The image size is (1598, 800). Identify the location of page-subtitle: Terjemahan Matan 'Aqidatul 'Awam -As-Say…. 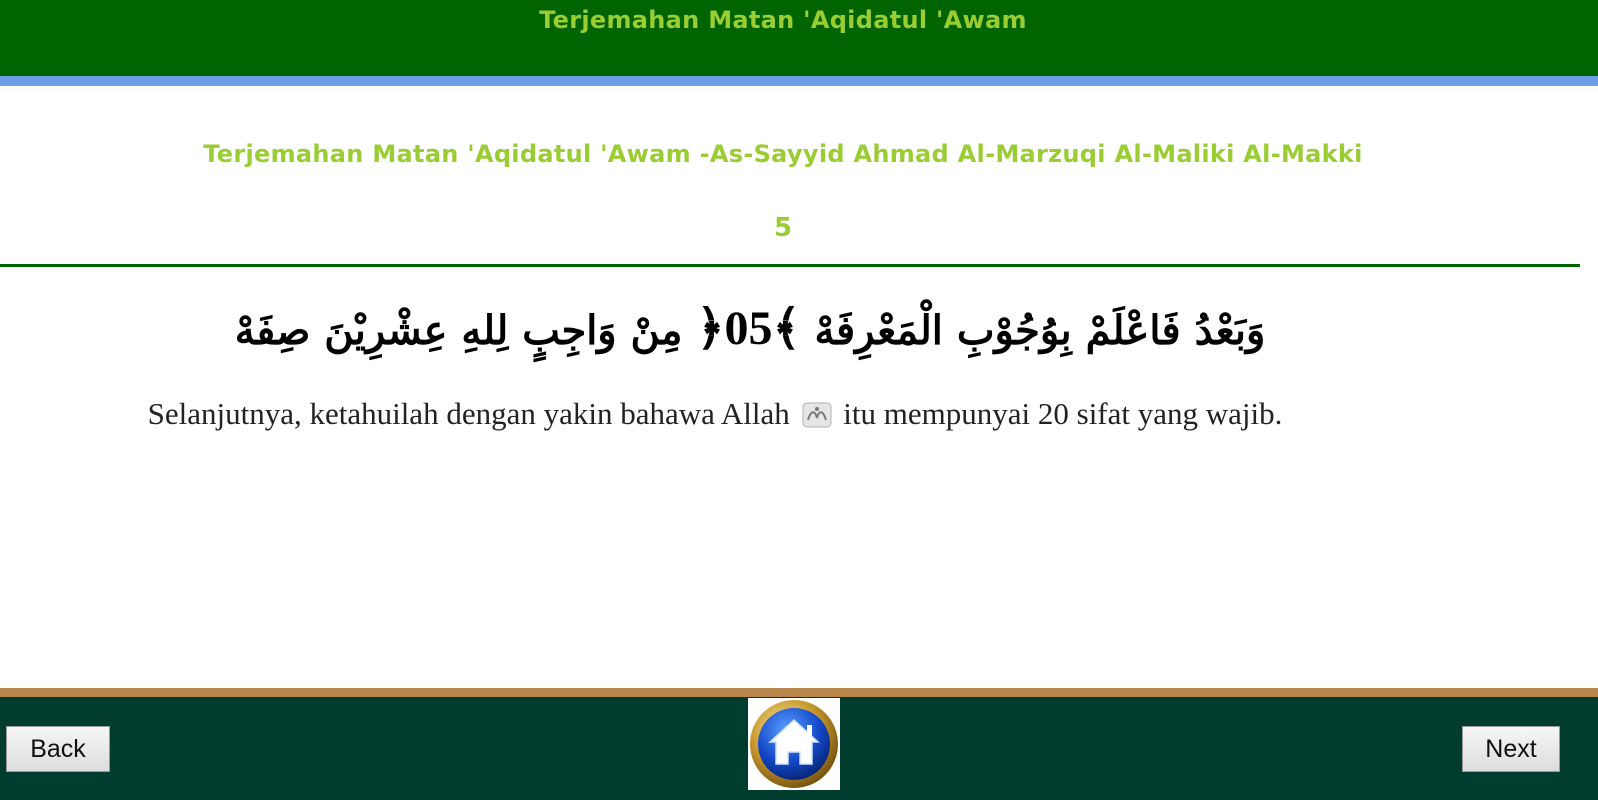
(783, 154).